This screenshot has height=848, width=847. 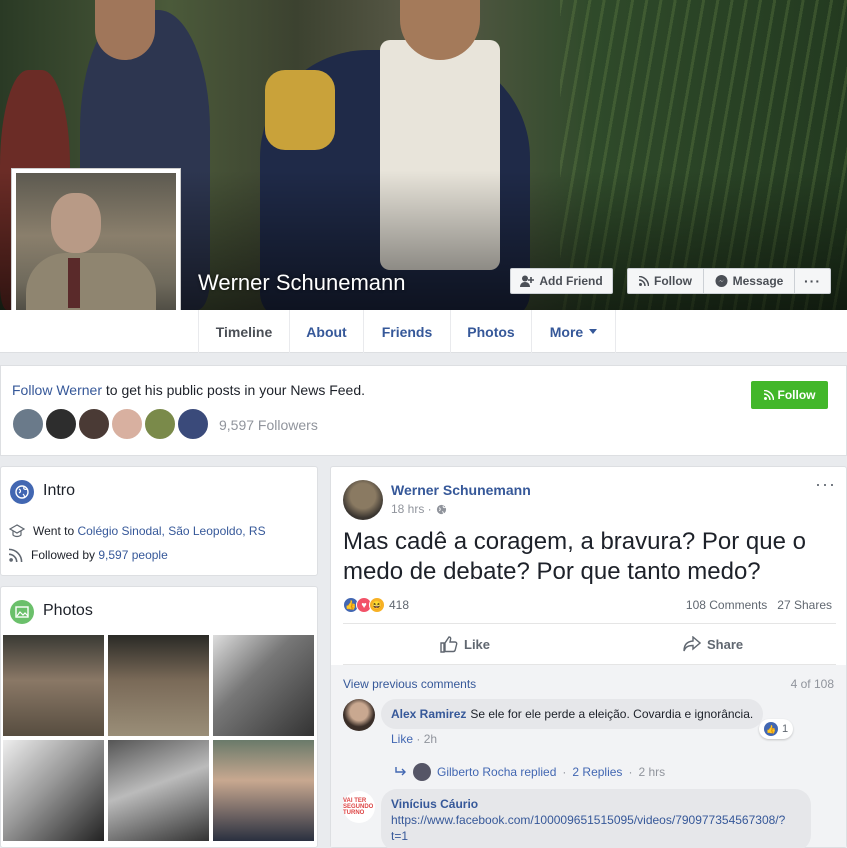 I want to click on follow-button: Follow, so click(x=665, y=281).